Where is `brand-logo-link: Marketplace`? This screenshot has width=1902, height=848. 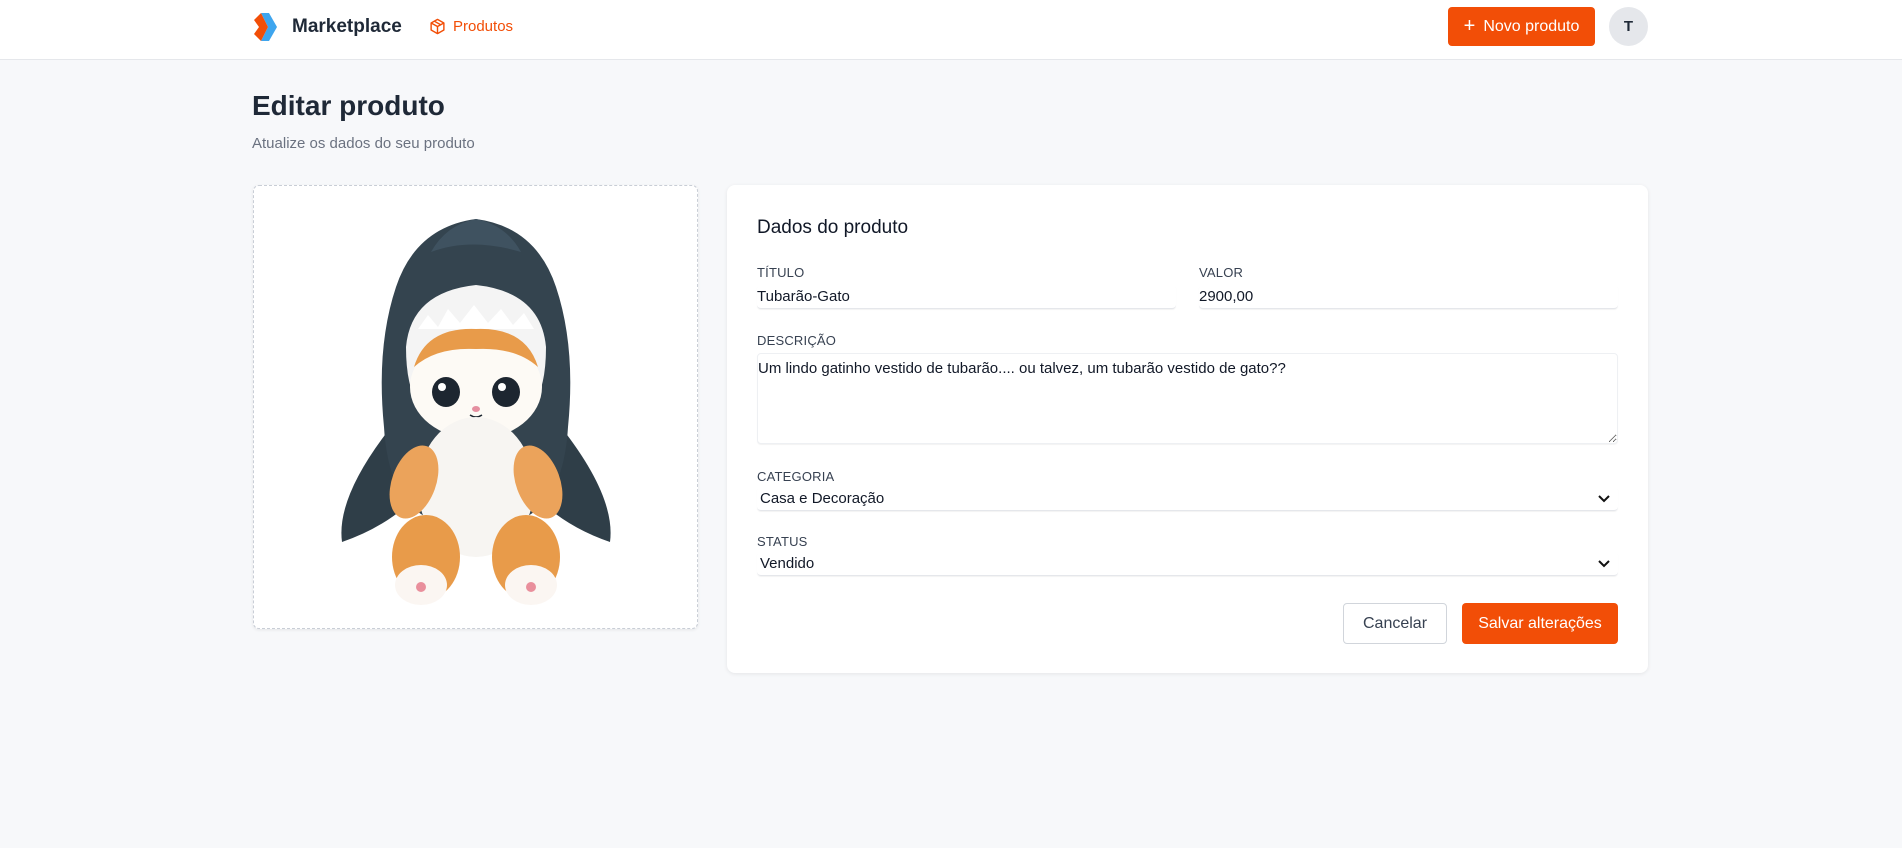
brand-logo-link: Marketplace is located at coordinates (327, 27).